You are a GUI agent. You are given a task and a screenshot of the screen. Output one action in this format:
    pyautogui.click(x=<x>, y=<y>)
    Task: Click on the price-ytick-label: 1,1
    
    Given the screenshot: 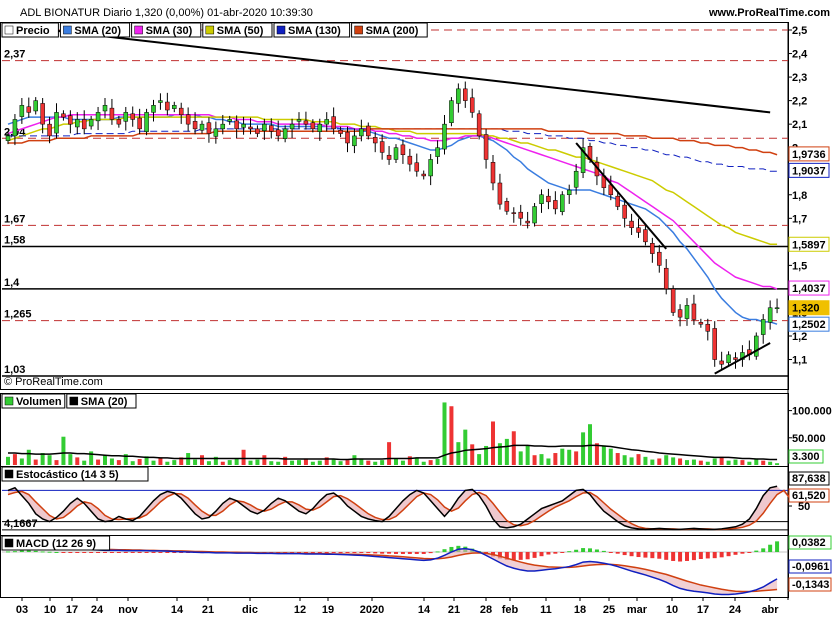 What is the action you would take?
    pyautogui.click(x=799, y=361)
    